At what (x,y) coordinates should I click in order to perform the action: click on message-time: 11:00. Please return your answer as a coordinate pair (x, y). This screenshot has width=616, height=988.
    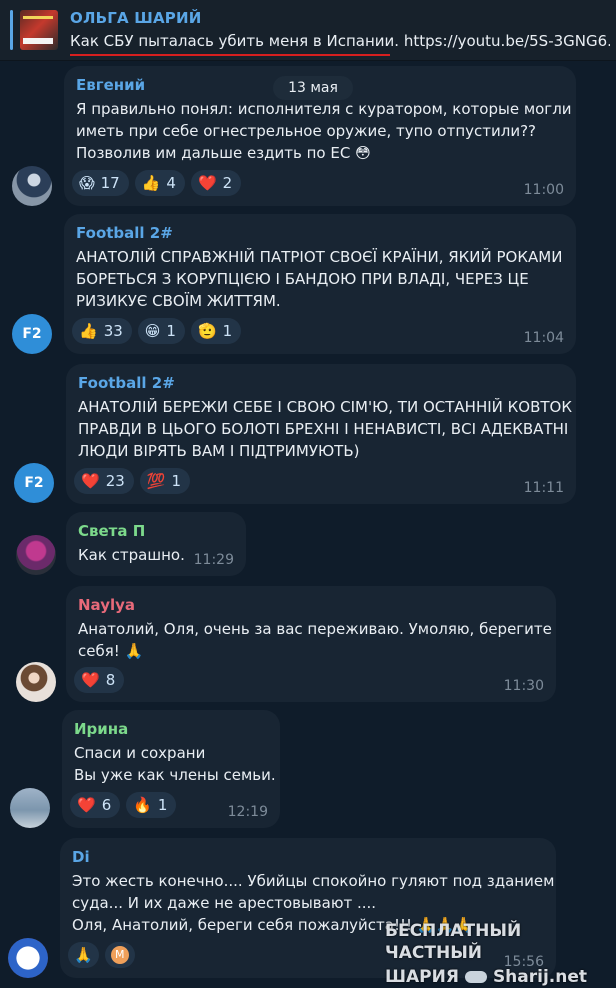
    Looking at the image, I should click on (543, 190).